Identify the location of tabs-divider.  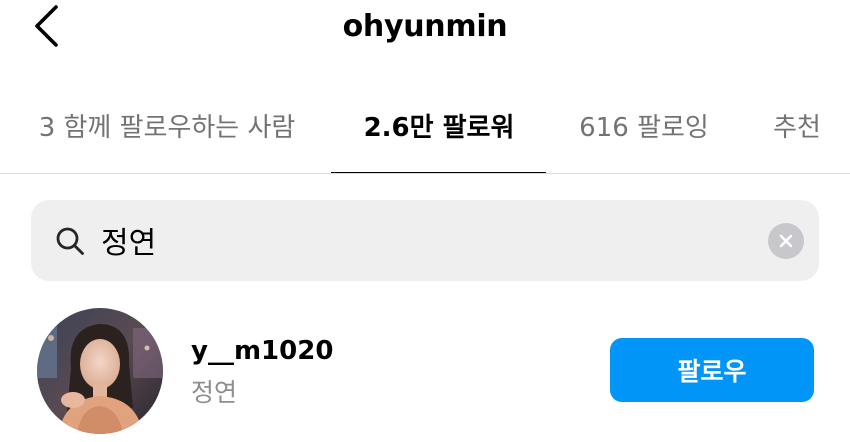
(425, 173).